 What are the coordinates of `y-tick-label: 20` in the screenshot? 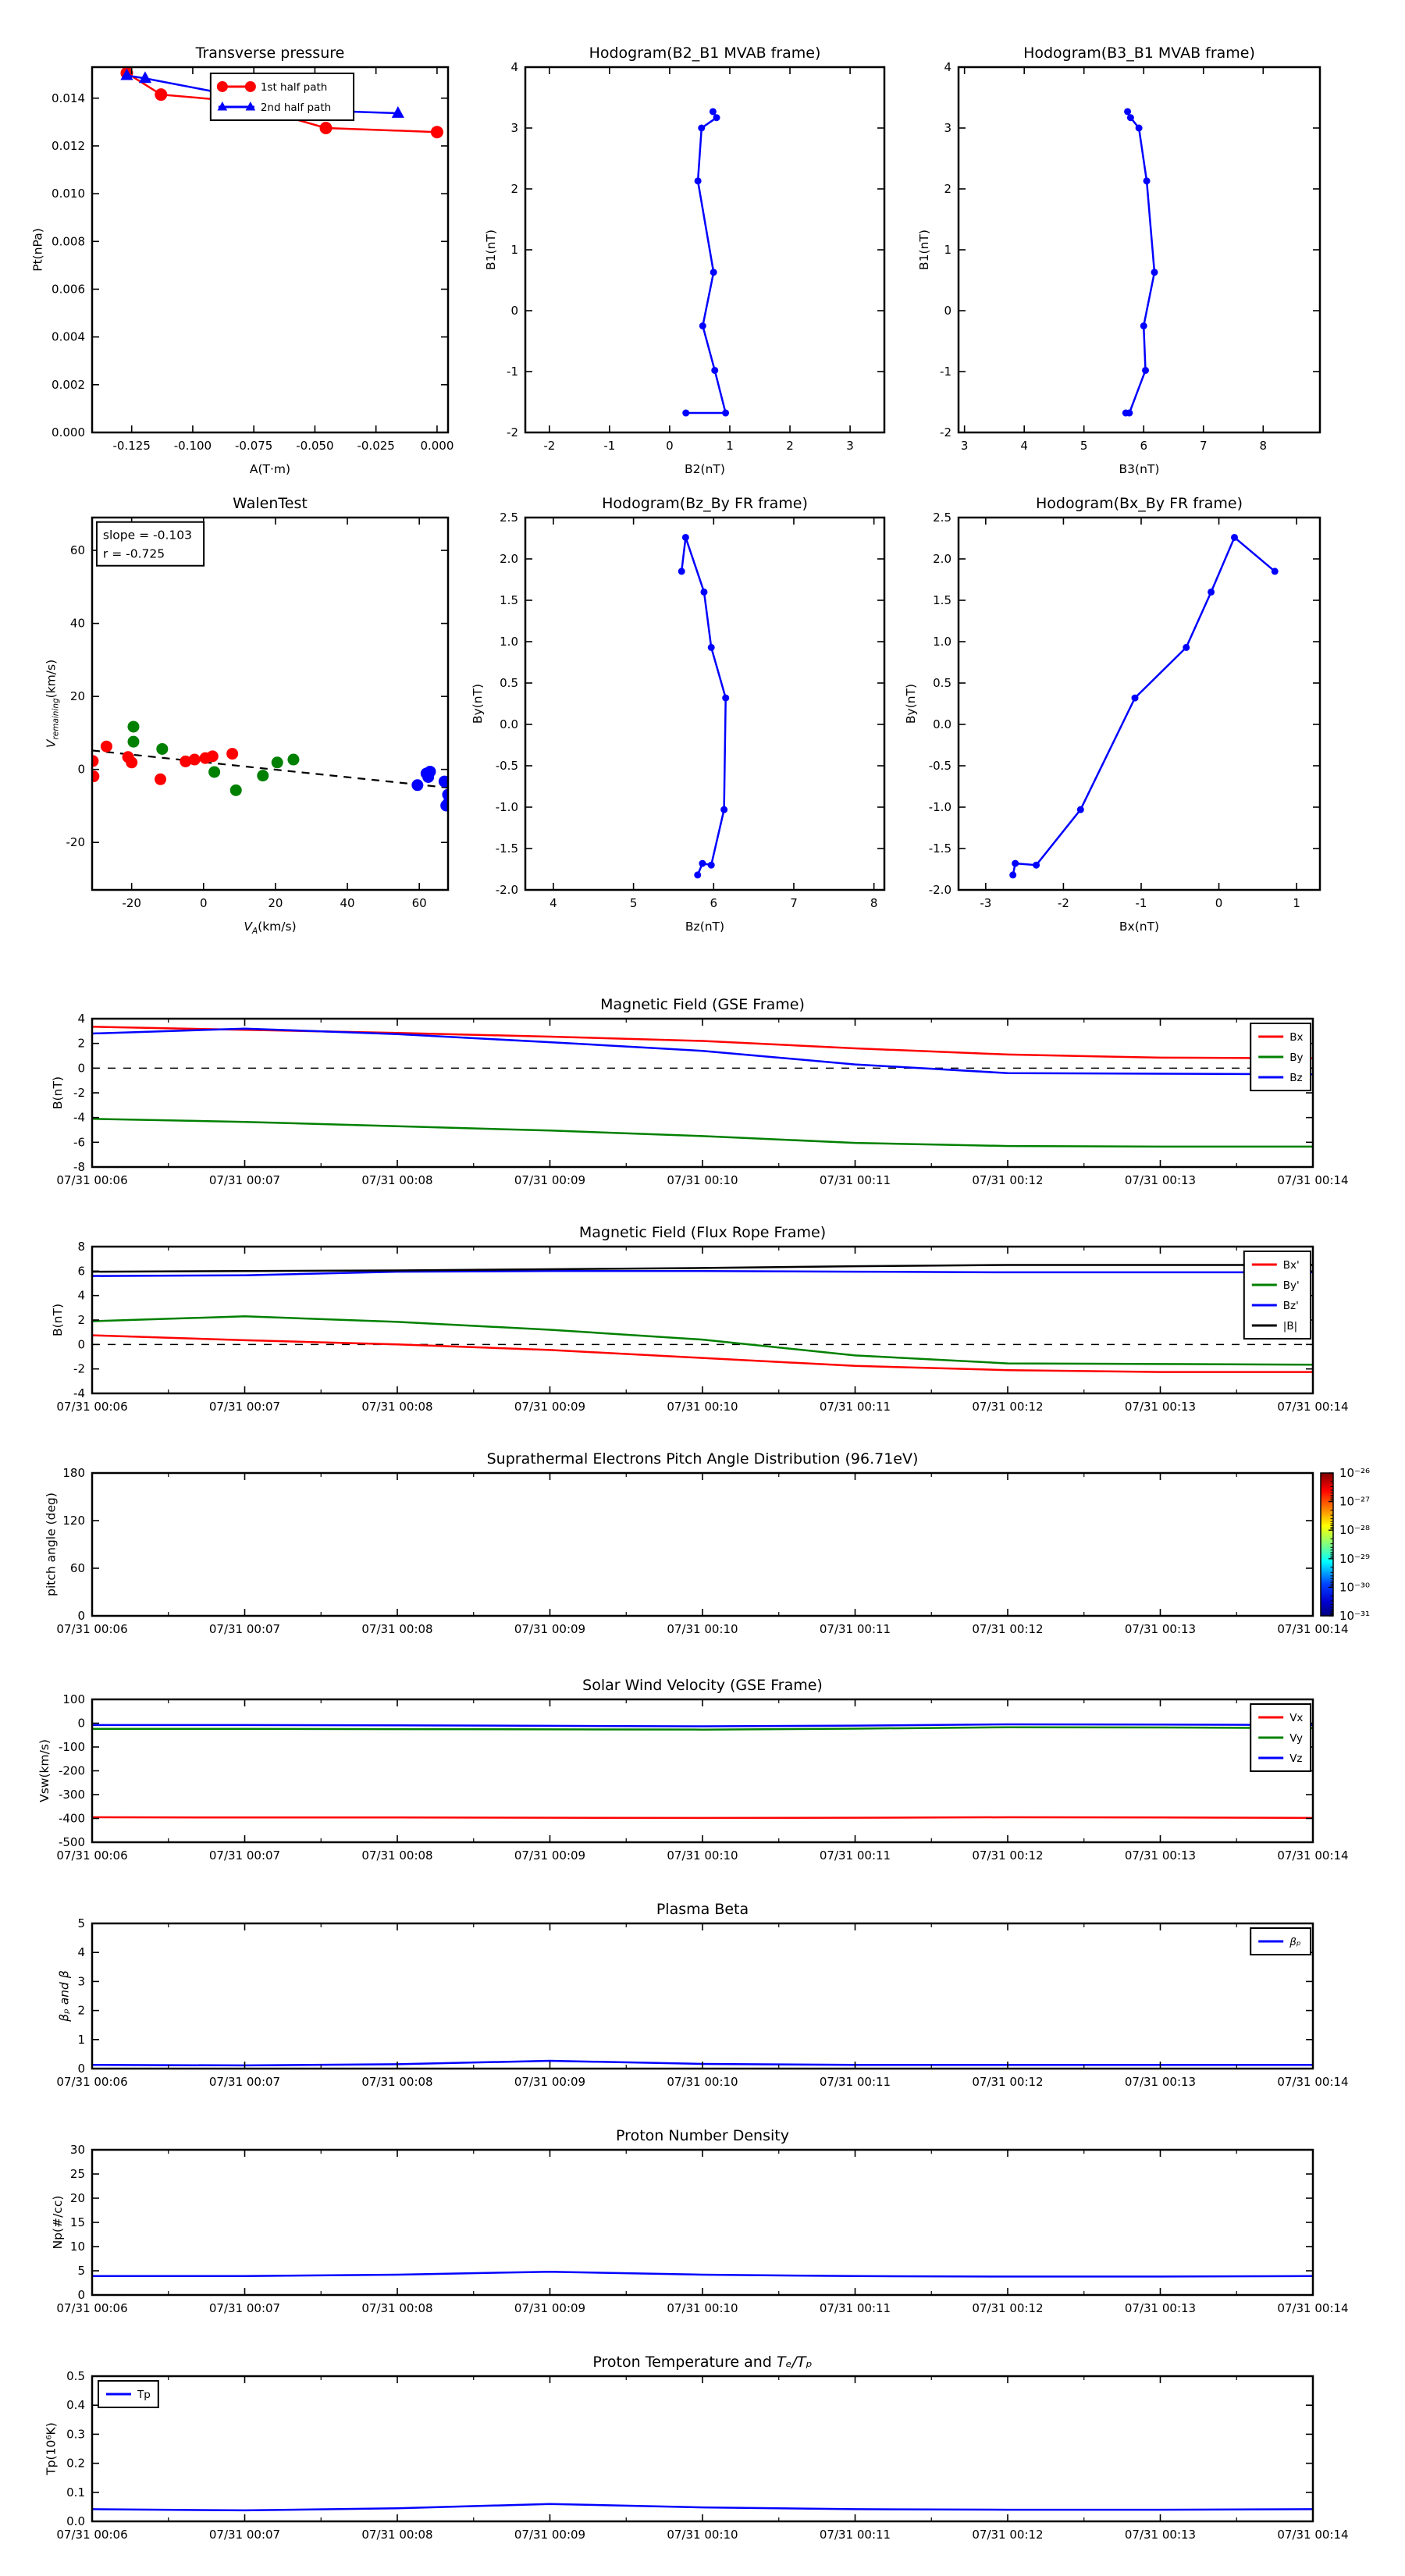 It's located at (77, 2198).